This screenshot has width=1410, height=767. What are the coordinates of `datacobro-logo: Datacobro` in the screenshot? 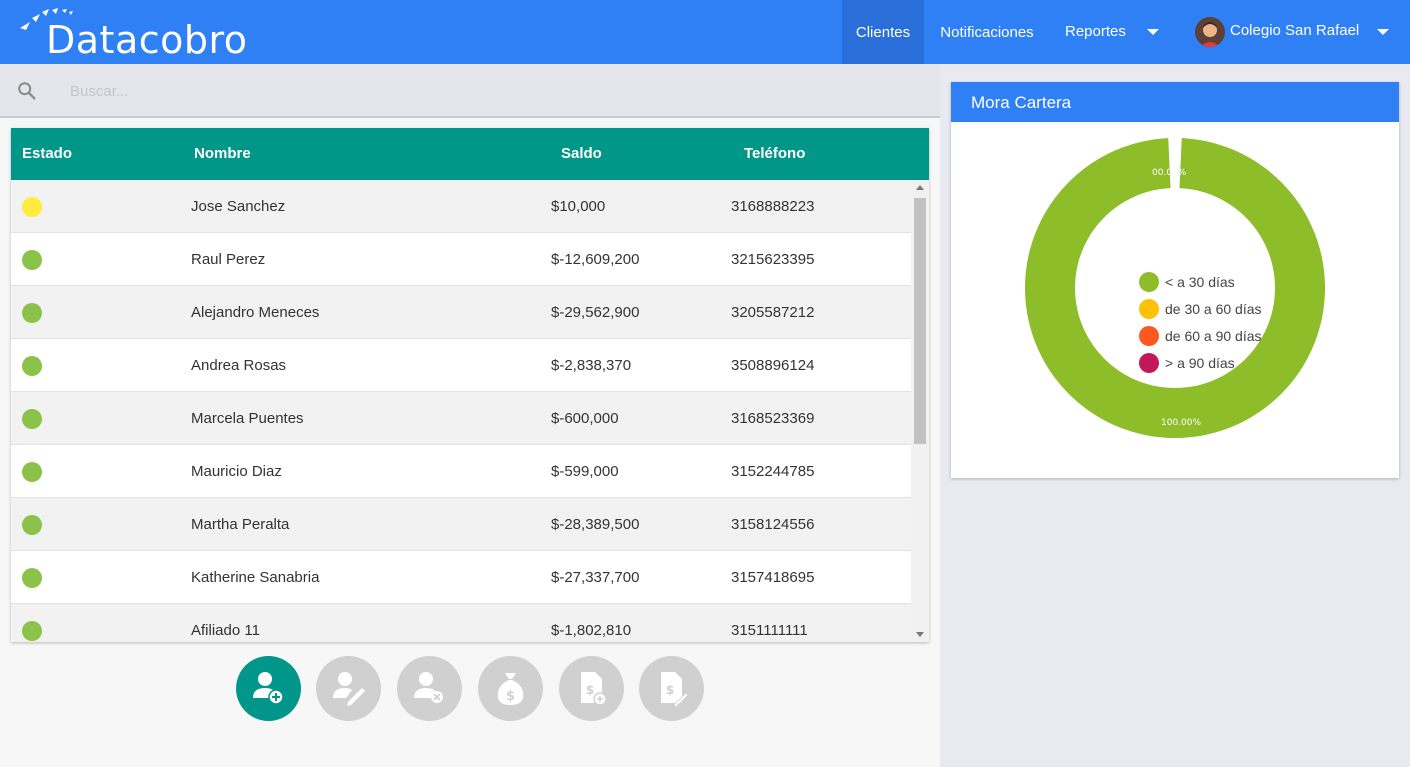 It's located at (136, 34).